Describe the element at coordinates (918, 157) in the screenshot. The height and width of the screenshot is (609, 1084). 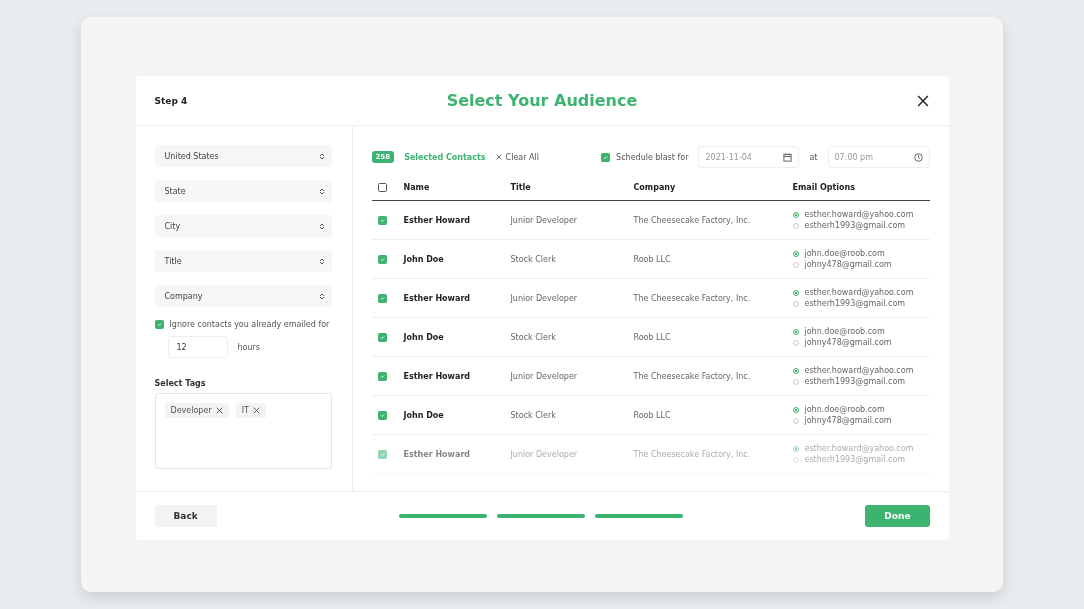
I see `clock-icon` at that location.